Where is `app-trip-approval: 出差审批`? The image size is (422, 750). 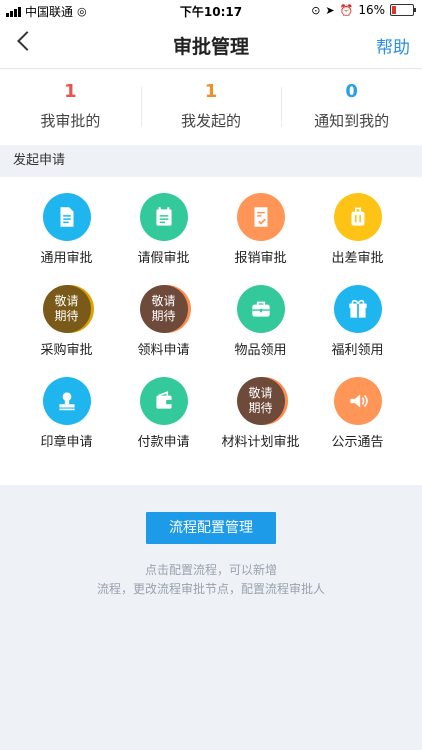 app-trip-approval: 出差审批 is located at coordinates (357, 229).